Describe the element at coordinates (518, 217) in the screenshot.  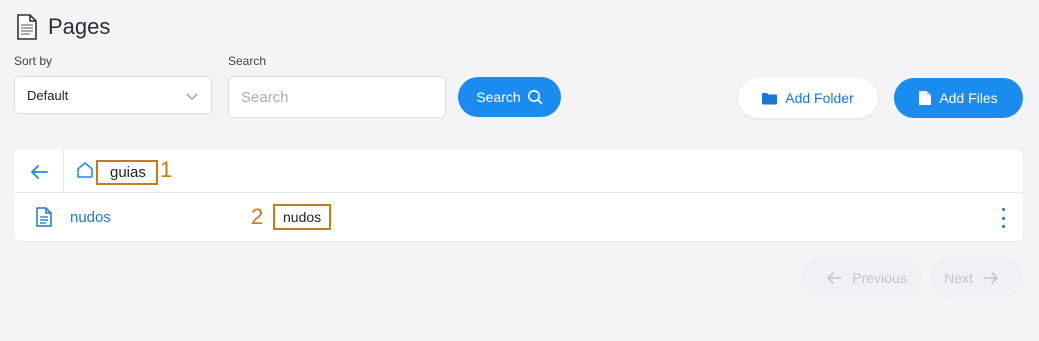
I see `list-item: nudos 2 nudos` at that location.